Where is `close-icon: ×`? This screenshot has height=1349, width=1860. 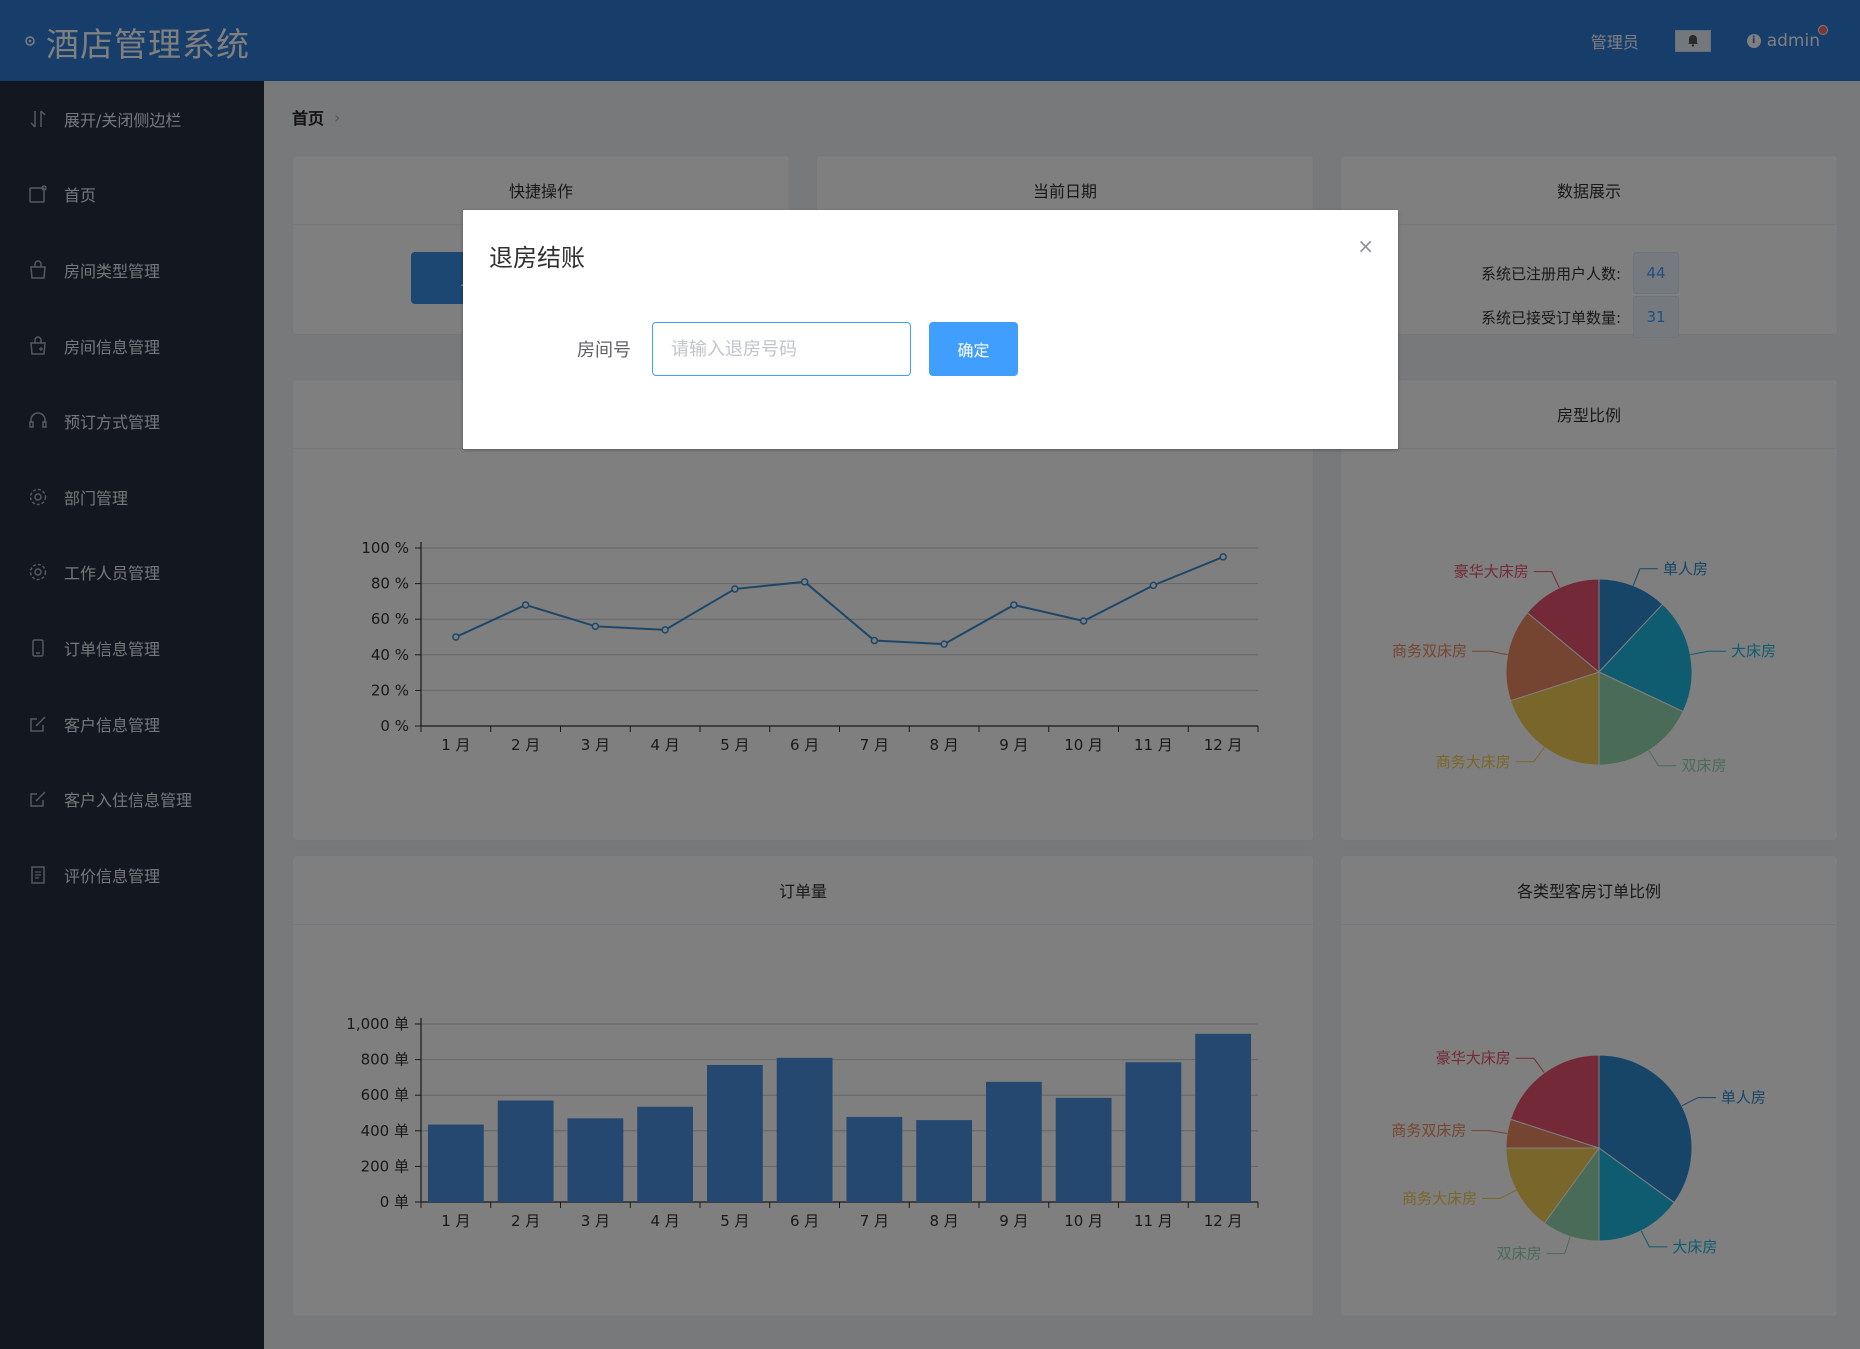
close-icon: × is located at coordinates (1365, 246).